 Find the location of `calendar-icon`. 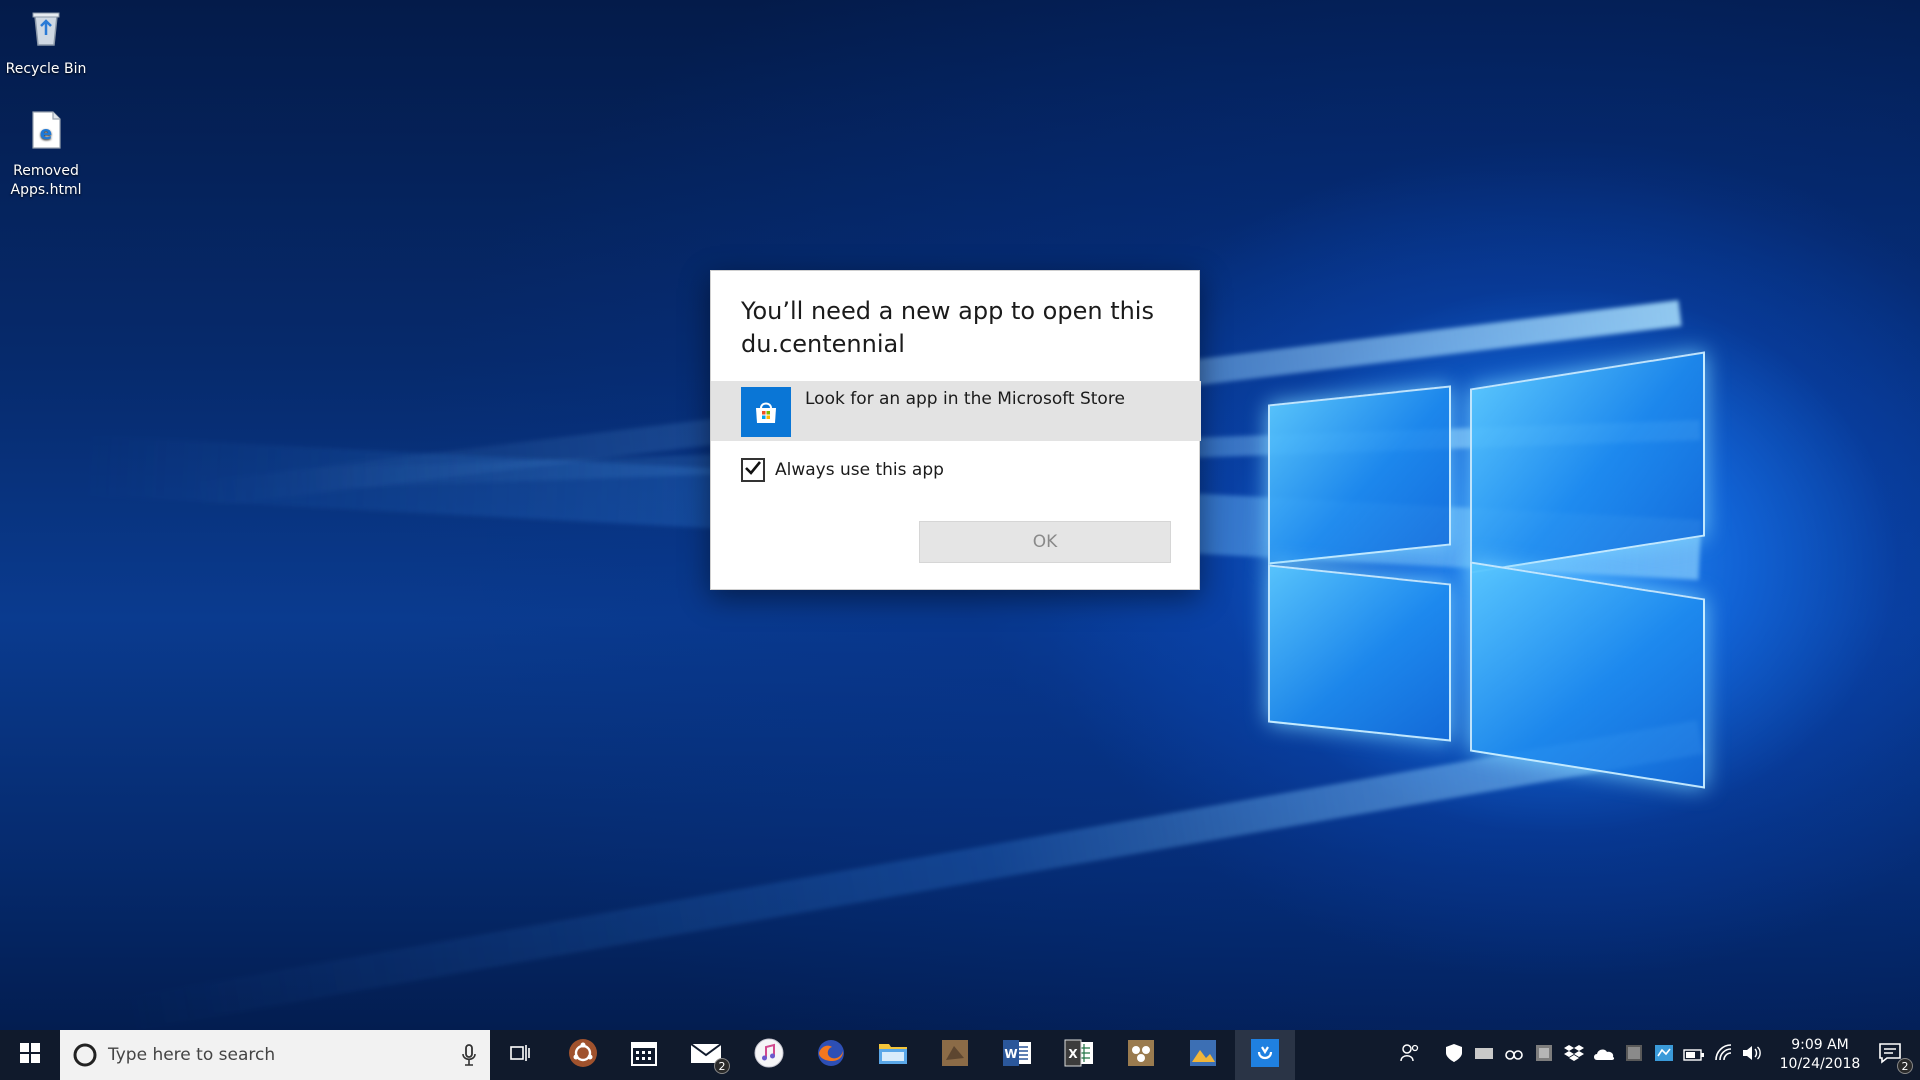

calendar-icon is located at coordinates (644, 1055).